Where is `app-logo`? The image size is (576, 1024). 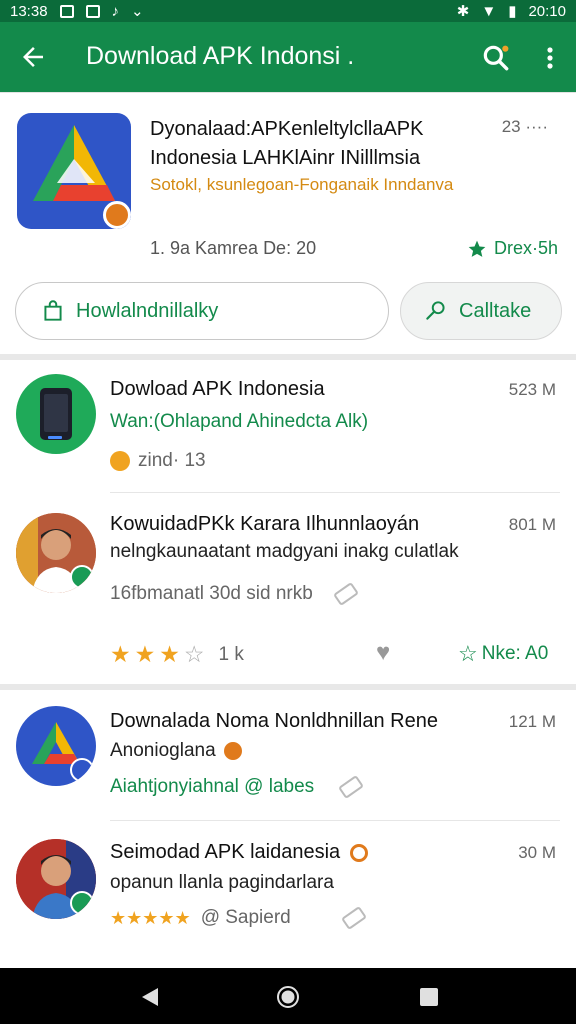 app-logo is located at coordinates (74, 171).